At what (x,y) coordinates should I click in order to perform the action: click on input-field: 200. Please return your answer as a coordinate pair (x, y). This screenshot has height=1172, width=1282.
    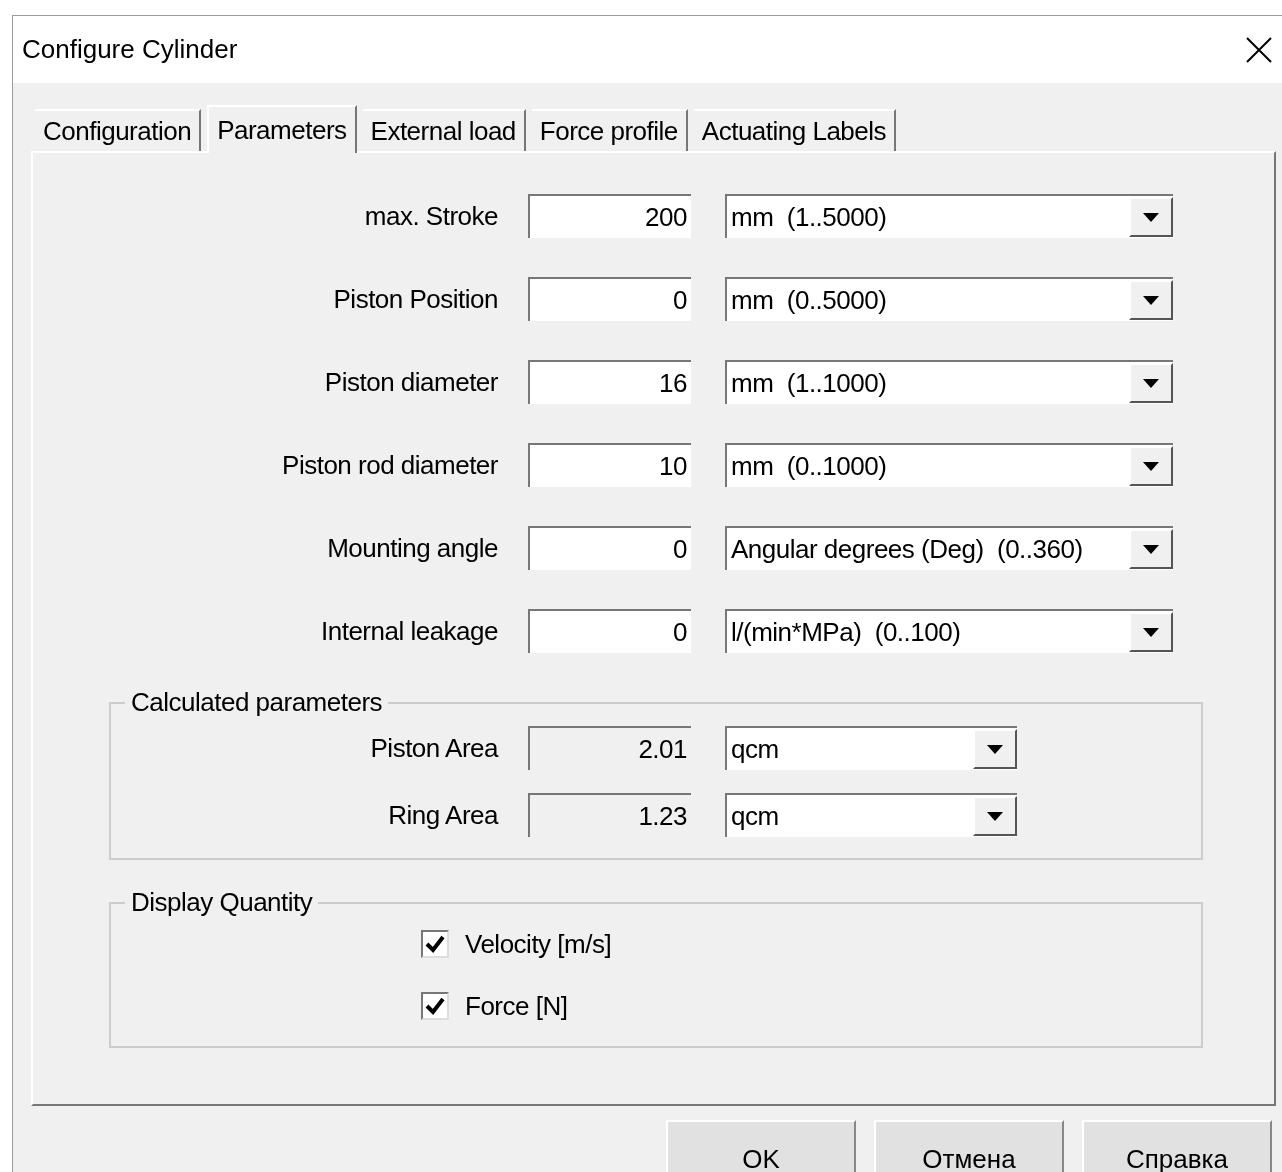
    Looking at the image, I should click on (609, 216).